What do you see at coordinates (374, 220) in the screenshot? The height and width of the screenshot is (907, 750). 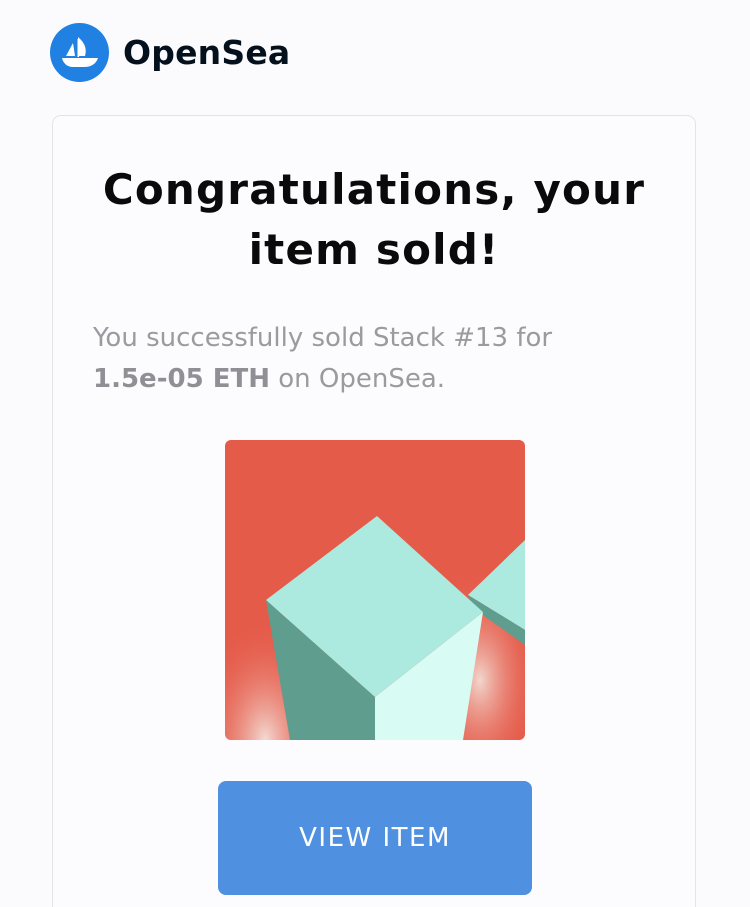 I see `headline: Congratulations, your item sold!` at bounding box center [374, 220].